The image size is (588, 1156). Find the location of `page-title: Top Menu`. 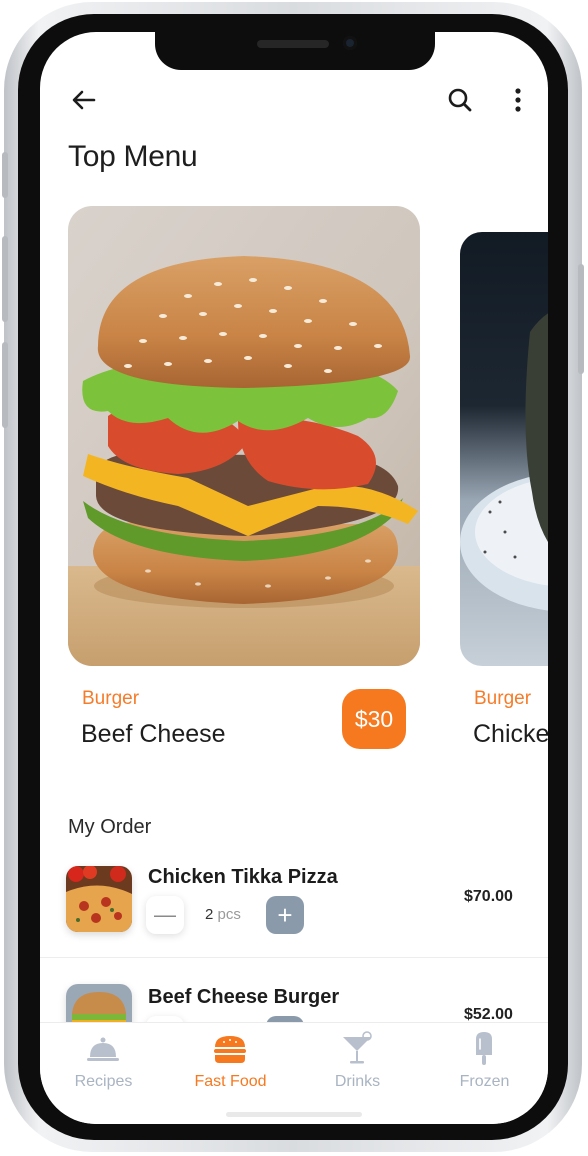

page-title: Top Menu is located at coordinates (133, 156).